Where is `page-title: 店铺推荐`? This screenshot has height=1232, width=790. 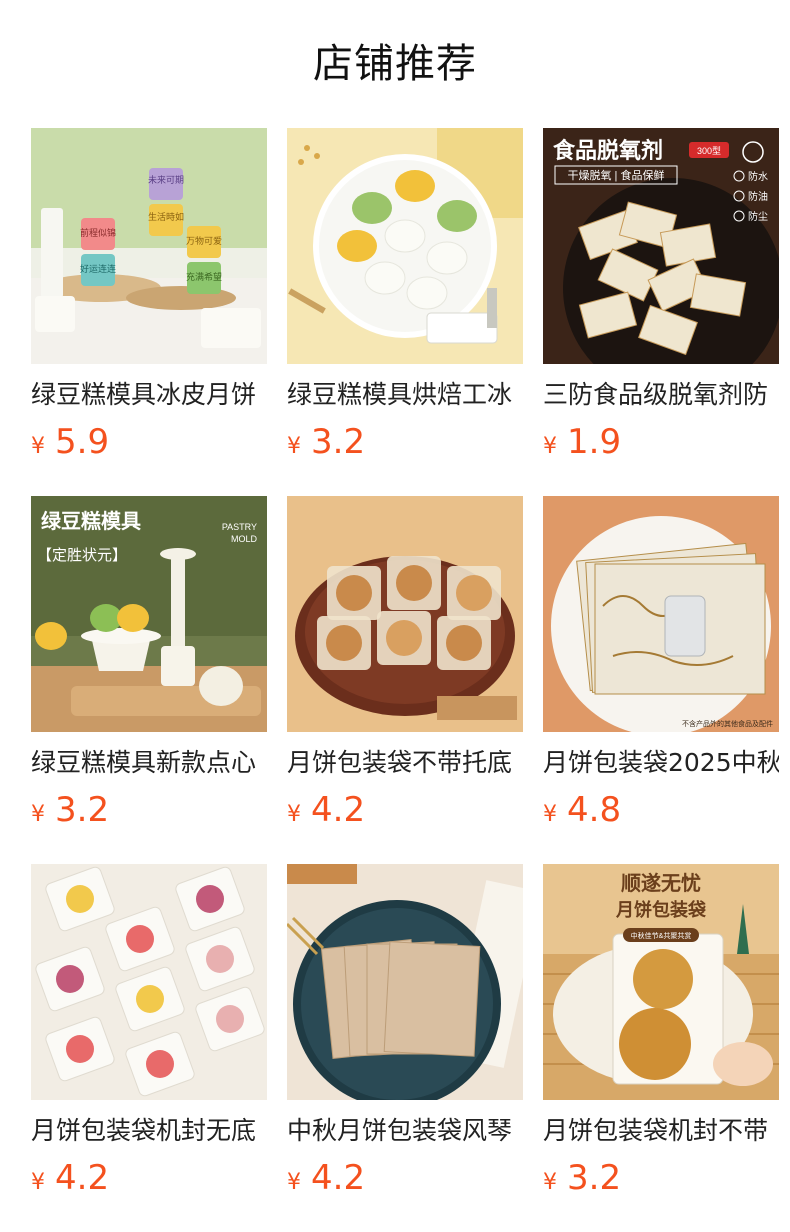
page-title: 店铺推荐 is located at coordinates (395, 64).